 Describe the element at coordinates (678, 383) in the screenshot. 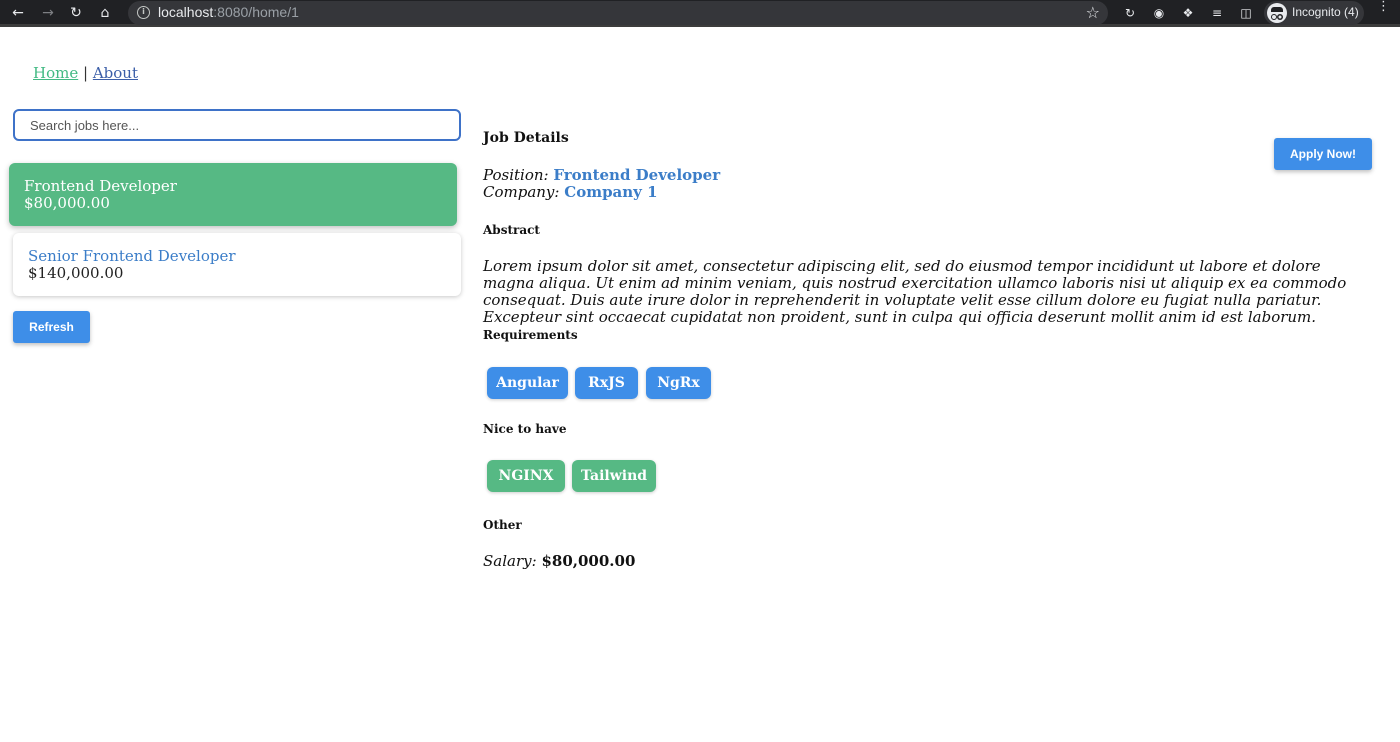

I see `requirement-tag: NgRx` at that location.